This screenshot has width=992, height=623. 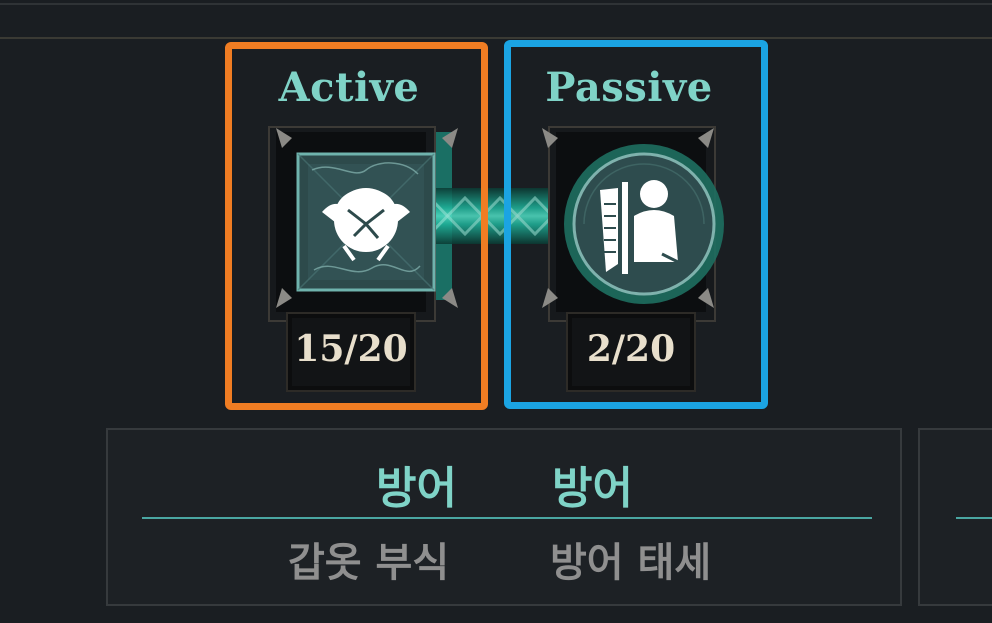 What do you see at coordinates (955, 517) in the screenshot?
I see `next-info-panel` at bounding box center [955, 517].